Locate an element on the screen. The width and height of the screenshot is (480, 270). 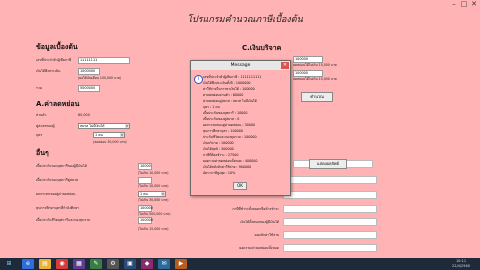
info-icon: i is located at coordinates (198, 79).